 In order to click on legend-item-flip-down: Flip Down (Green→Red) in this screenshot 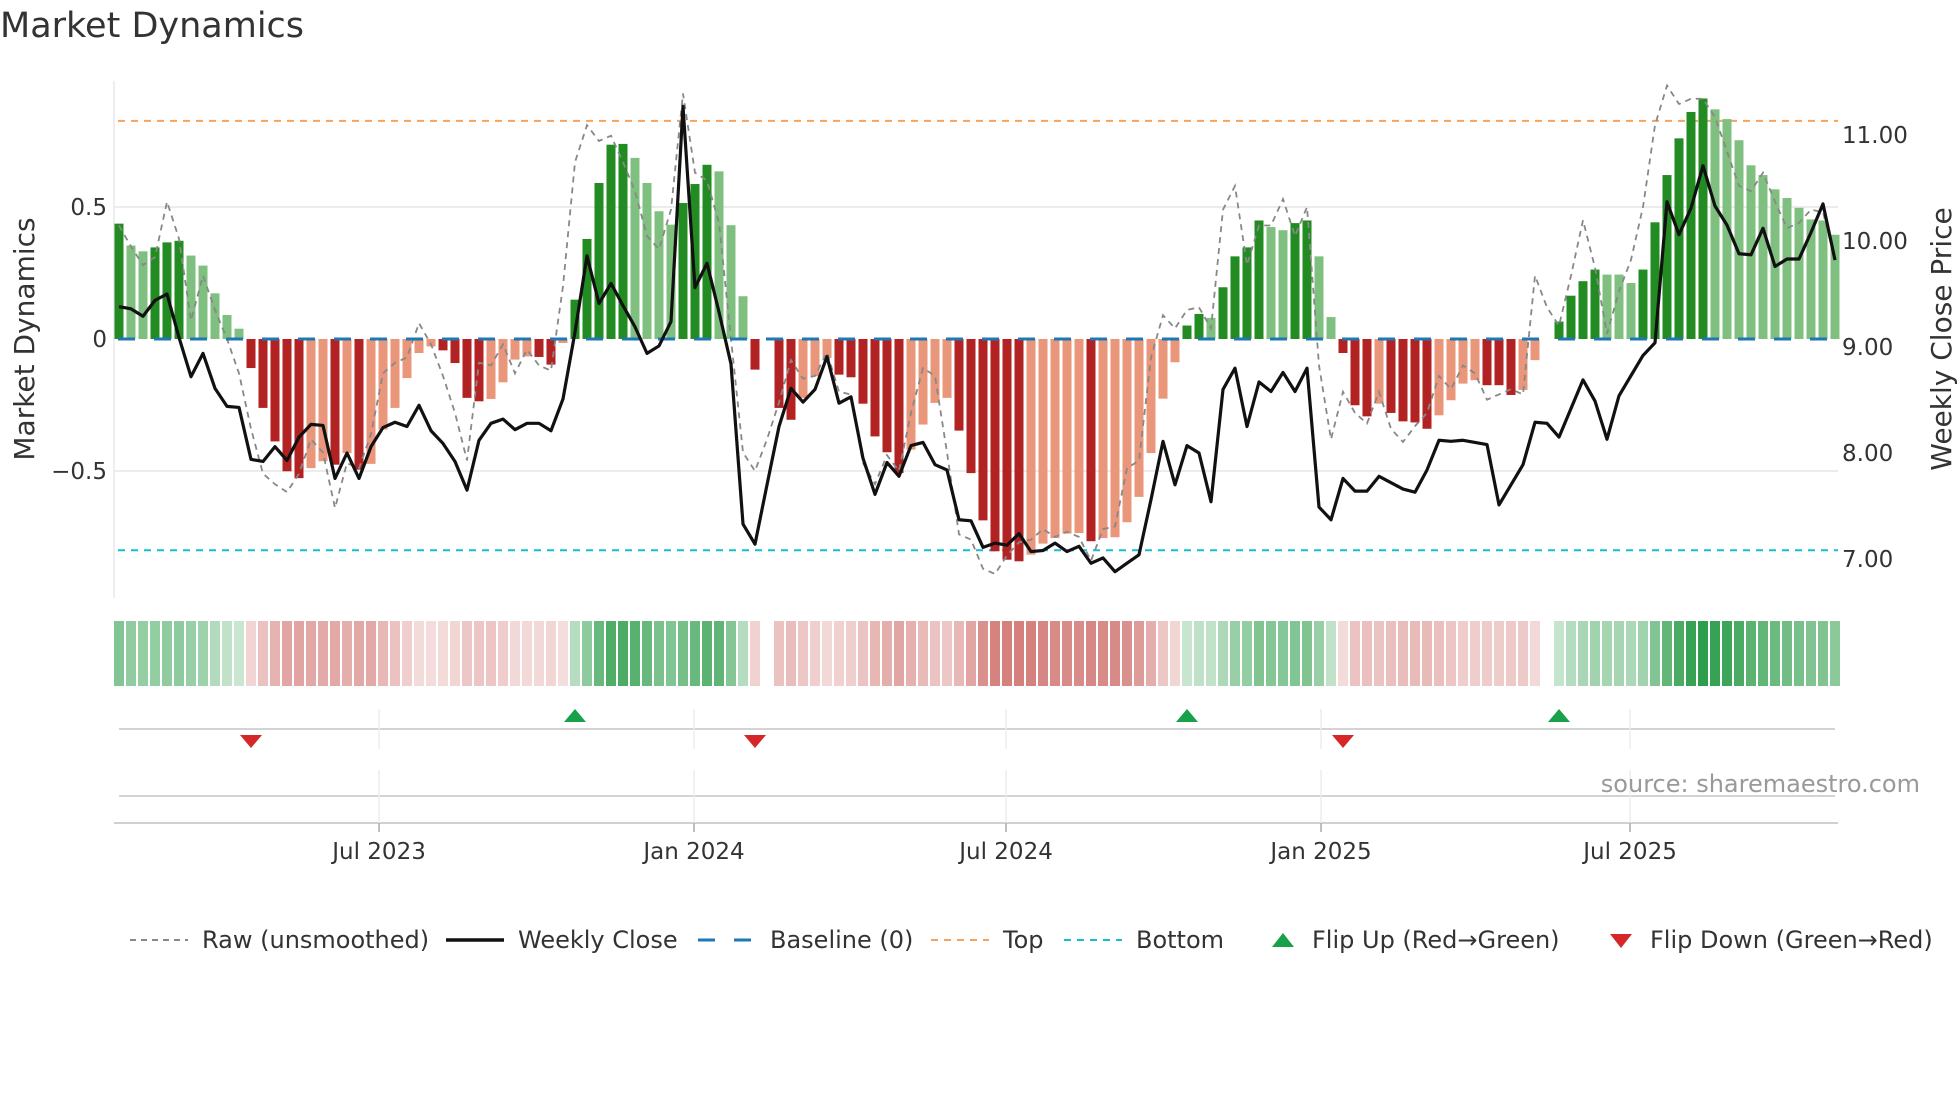, I will do `click(1769, 940)`.